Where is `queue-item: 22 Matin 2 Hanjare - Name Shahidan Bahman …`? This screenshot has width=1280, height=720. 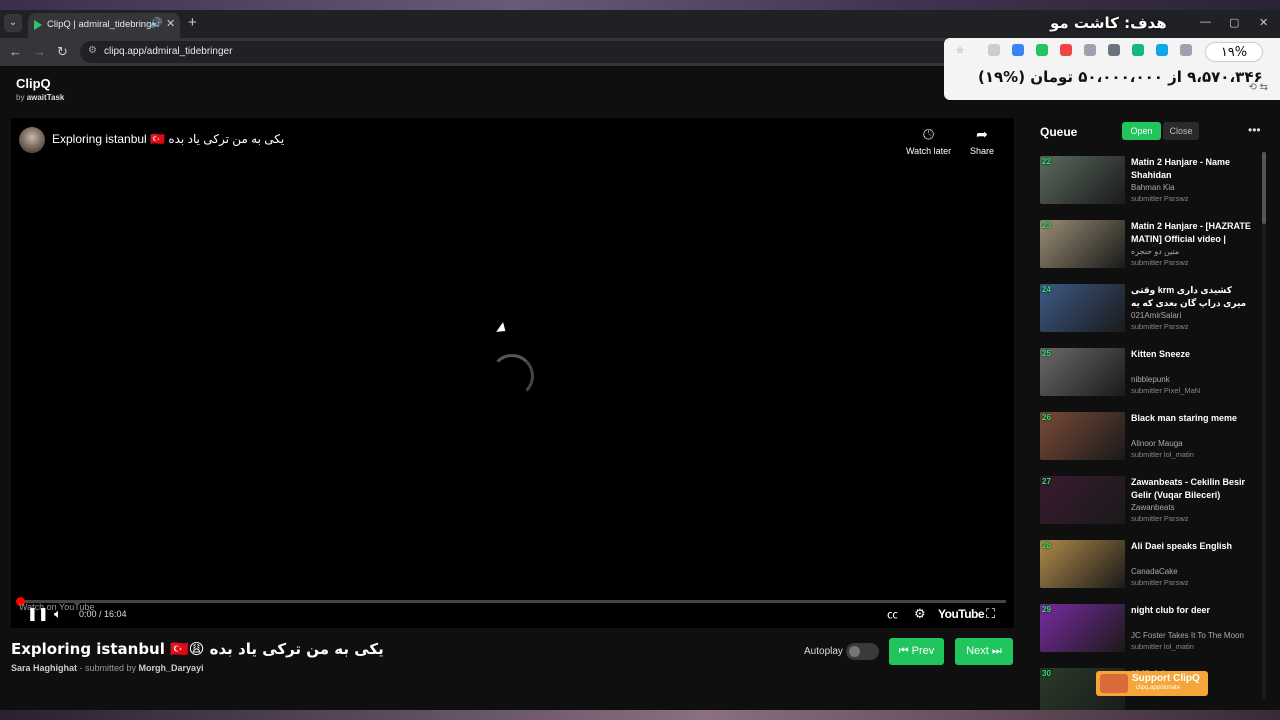
queue-item: 22 Matin 2 Hanjare - Name Shahidan Bahman … is located at coordinates (1147, 182).